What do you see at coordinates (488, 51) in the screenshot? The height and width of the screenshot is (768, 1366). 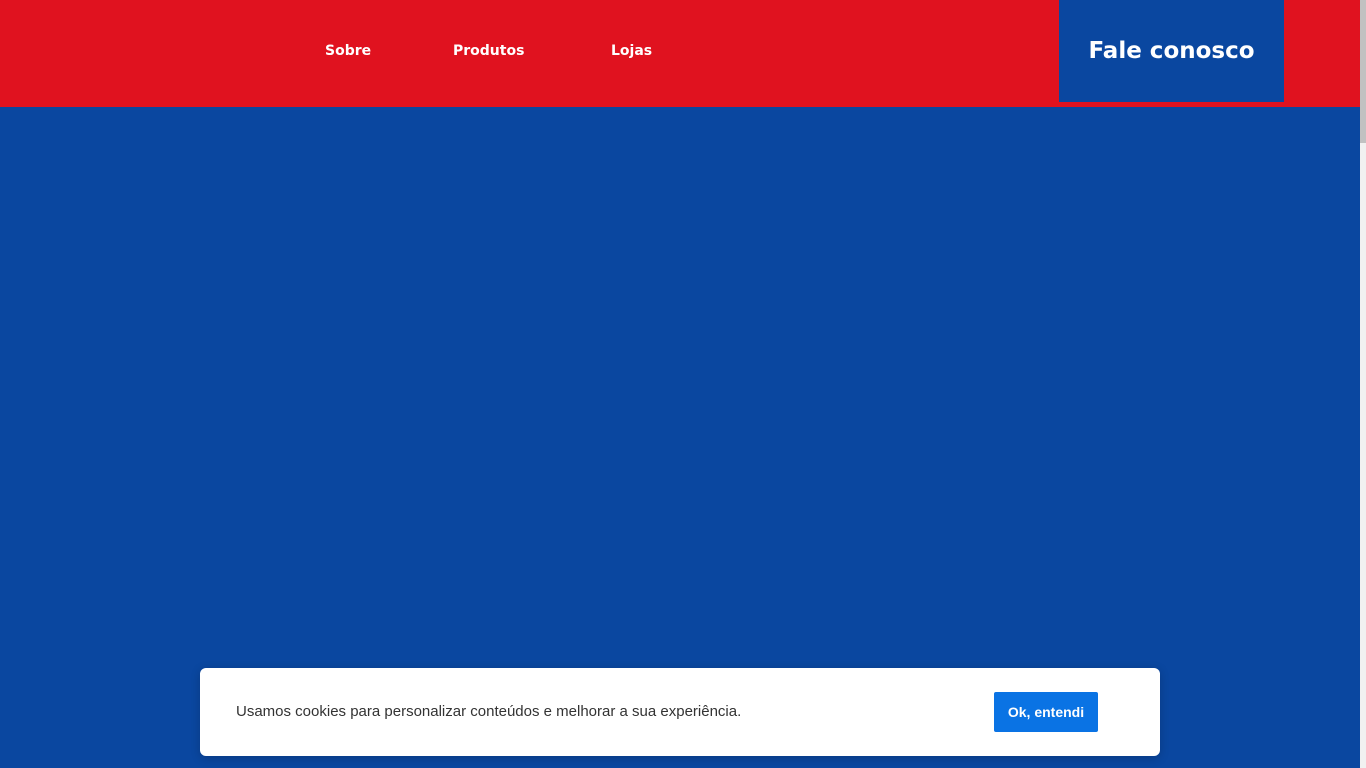 I see `nav-link-produtos: Produtos` at bounding box center [488, 51].